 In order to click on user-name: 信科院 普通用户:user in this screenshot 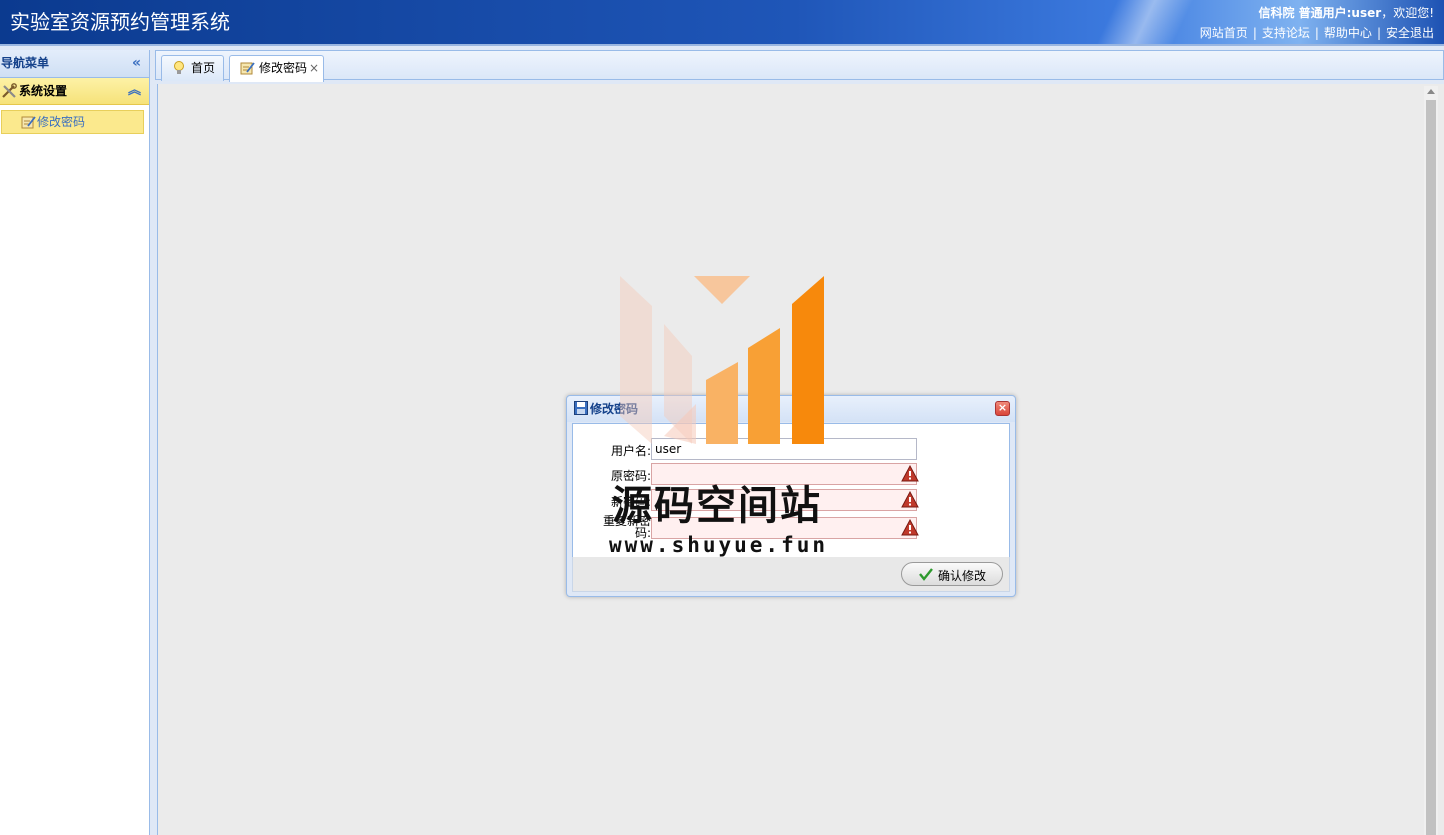, I will do `click(1320, 13)`.